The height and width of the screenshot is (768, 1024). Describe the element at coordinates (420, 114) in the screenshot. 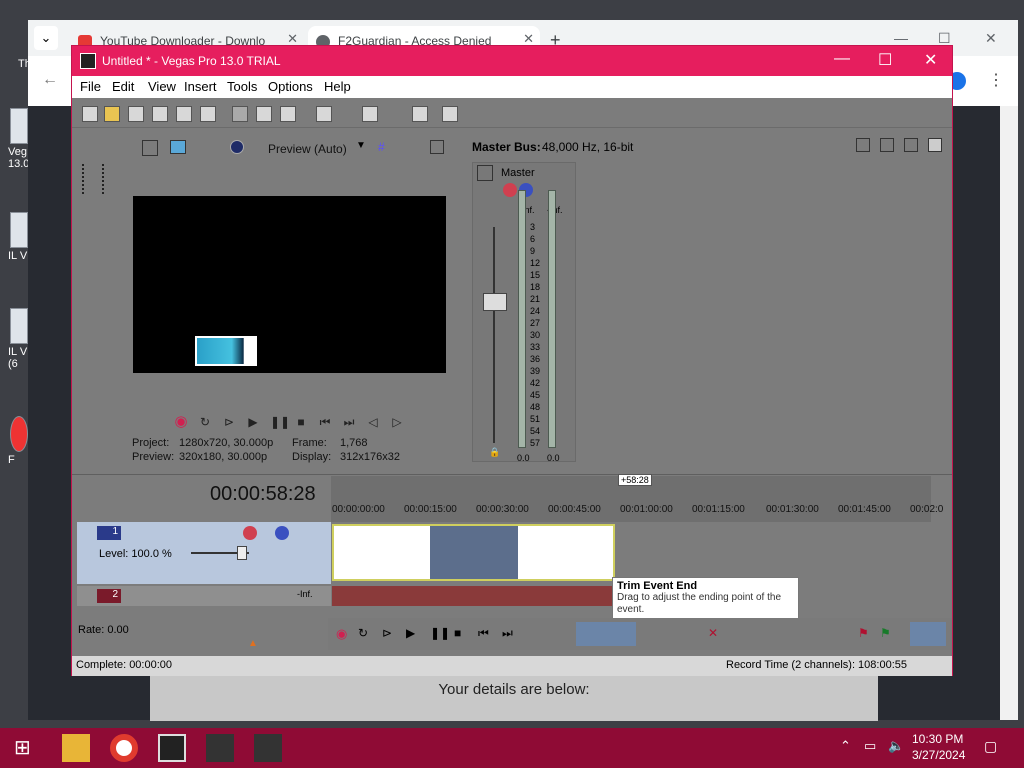

I see `edit-tool-icon` at that location.